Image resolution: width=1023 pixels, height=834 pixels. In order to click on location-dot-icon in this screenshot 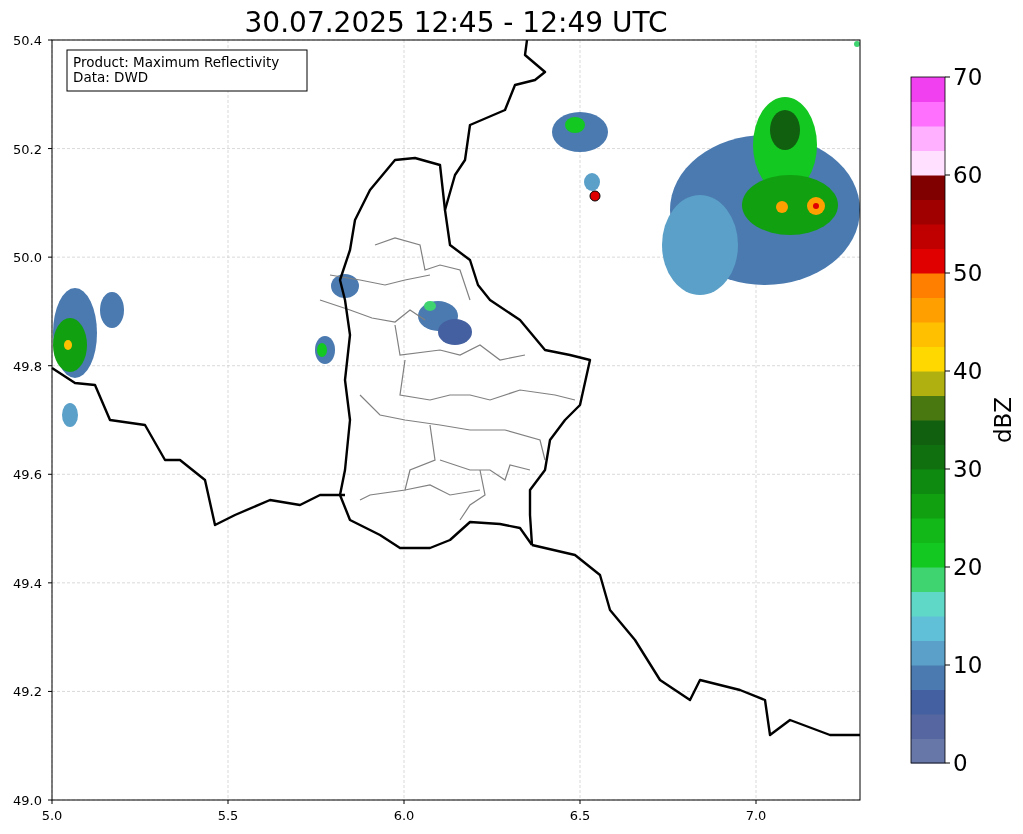, I will do `click(595, 196)`.